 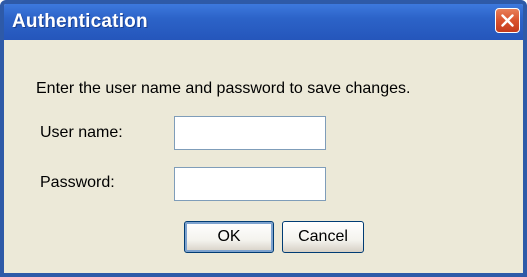 I want to click on close-button, so click(x=507, y=20).